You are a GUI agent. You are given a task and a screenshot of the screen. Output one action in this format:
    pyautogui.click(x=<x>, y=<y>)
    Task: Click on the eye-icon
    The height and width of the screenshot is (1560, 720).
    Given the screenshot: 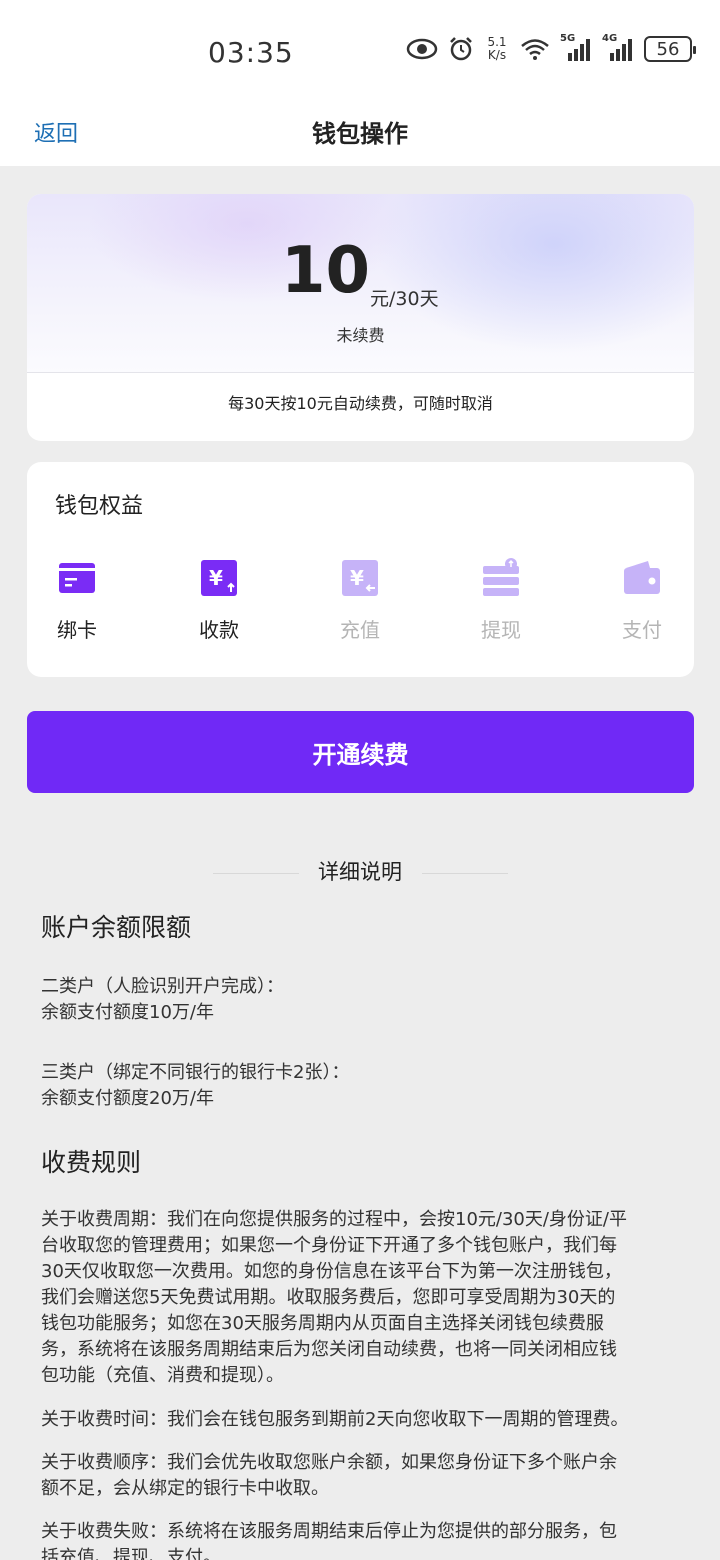 What is the action you would take?
    pyautogui.click(x=422, y=49)
    